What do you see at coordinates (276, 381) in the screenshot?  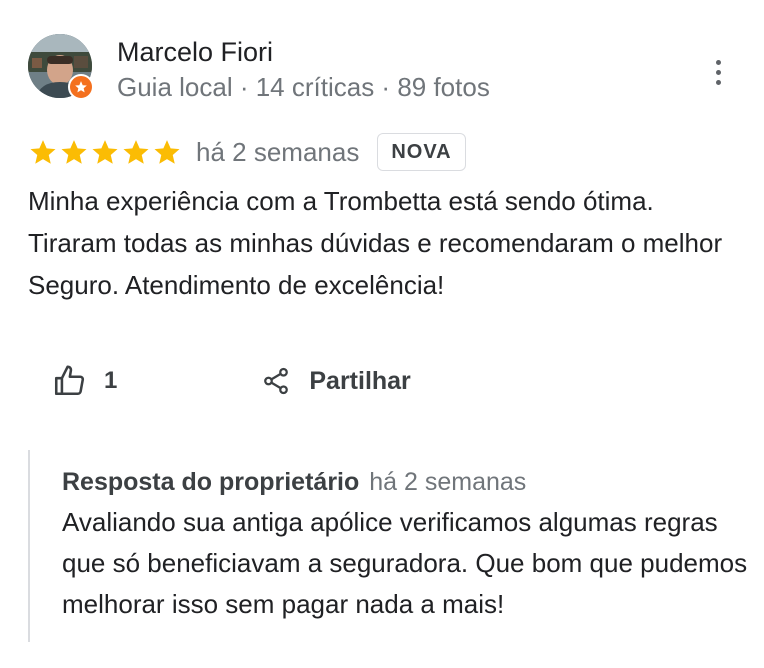 I see `share-icon` at bounding box center [276, 381].